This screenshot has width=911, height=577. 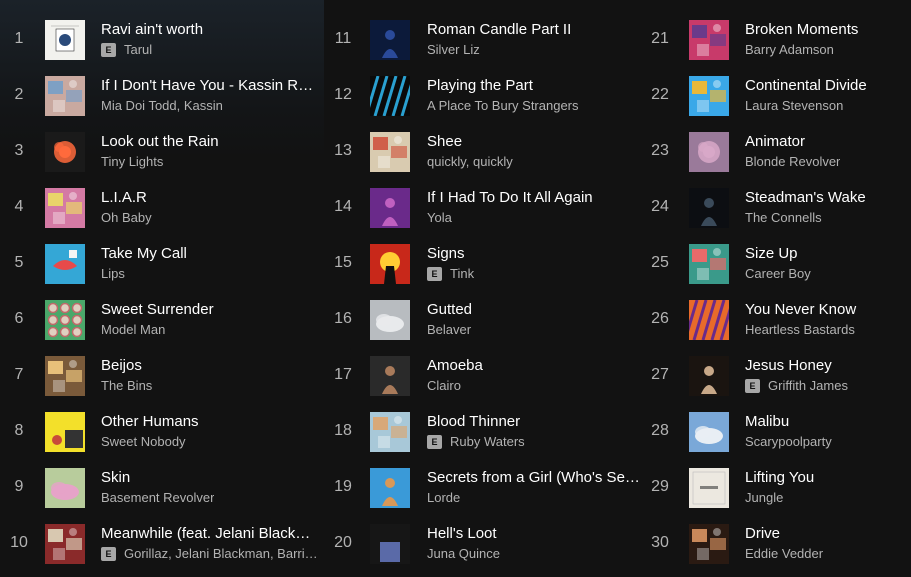 I want to click on track-row: 17 Amoeba Clairo, so click(x=485, y=381).